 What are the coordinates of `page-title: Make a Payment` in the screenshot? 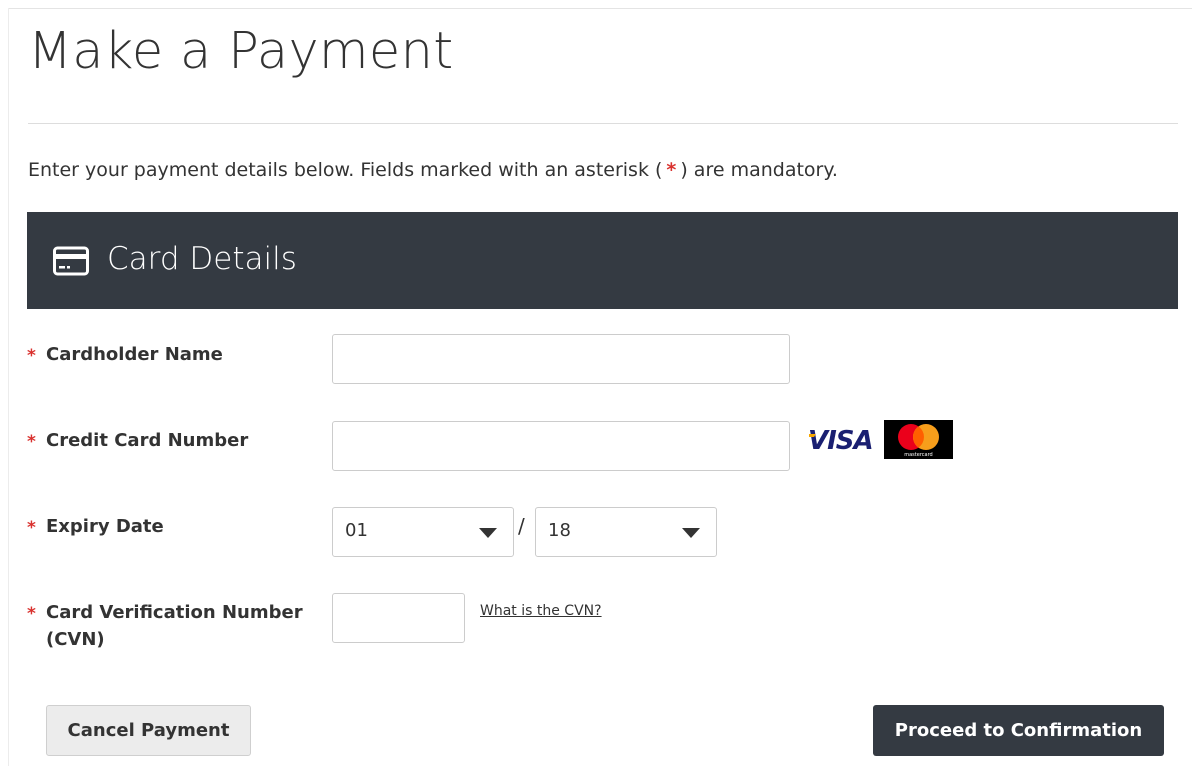 It's located at (241, 51).